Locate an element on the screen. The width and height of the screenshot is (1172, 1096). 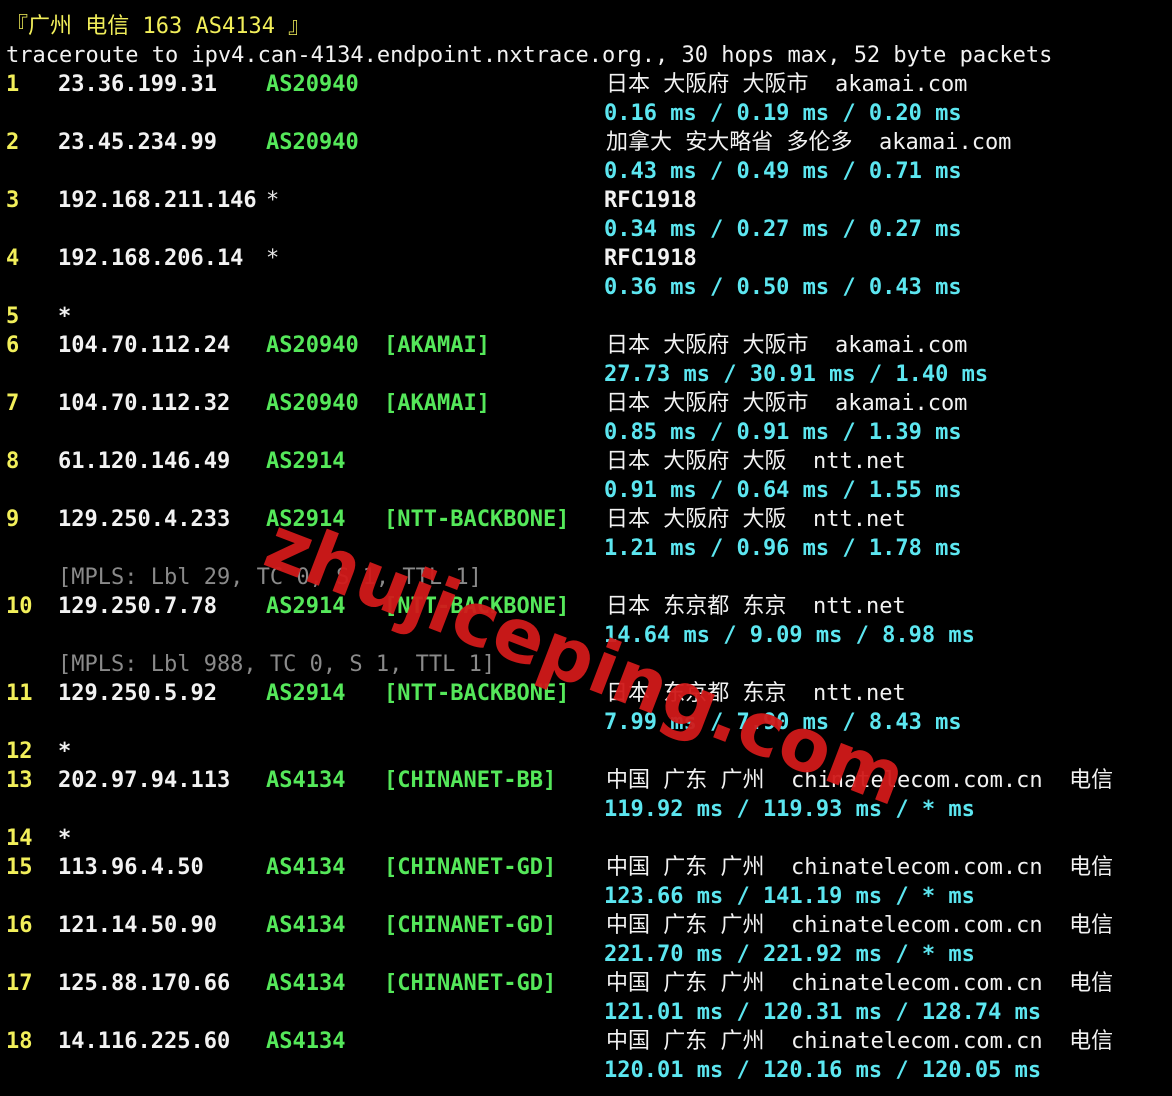
hop-ip: 129.250.4.233 is located at coordinates (144, 519).